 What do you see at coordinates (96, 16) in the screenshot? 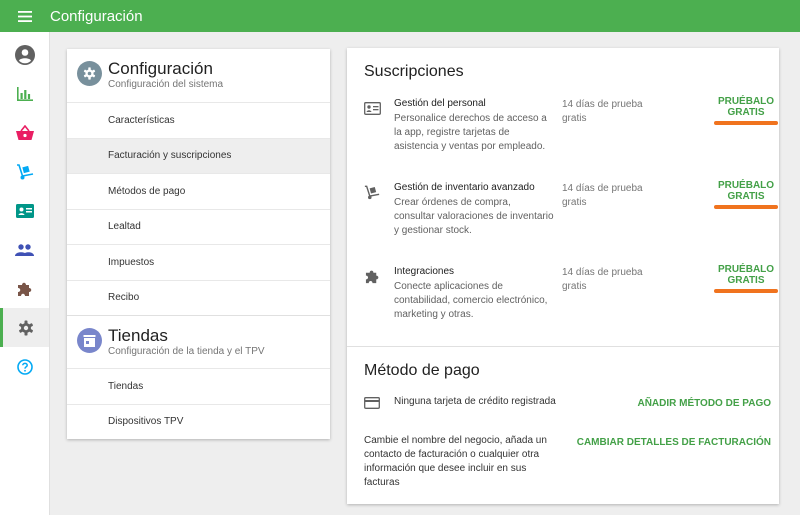
I see `page-title: Configuración` at bounding box center [96, 16].